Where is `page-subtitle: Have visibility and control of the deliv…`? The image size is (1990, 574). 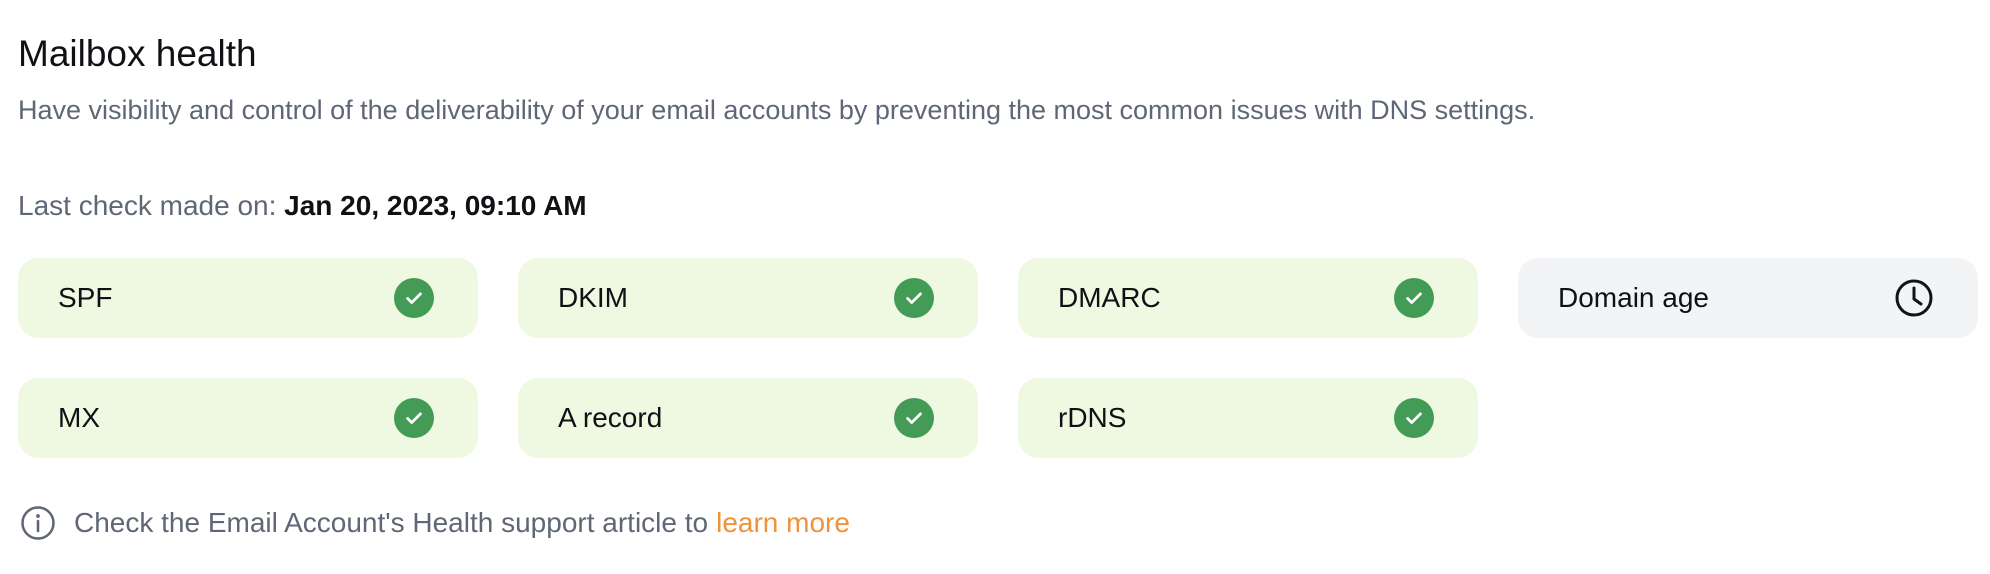
page-subtitle: Have visibility and control of the deliv… is located at coordinates (777, 110).